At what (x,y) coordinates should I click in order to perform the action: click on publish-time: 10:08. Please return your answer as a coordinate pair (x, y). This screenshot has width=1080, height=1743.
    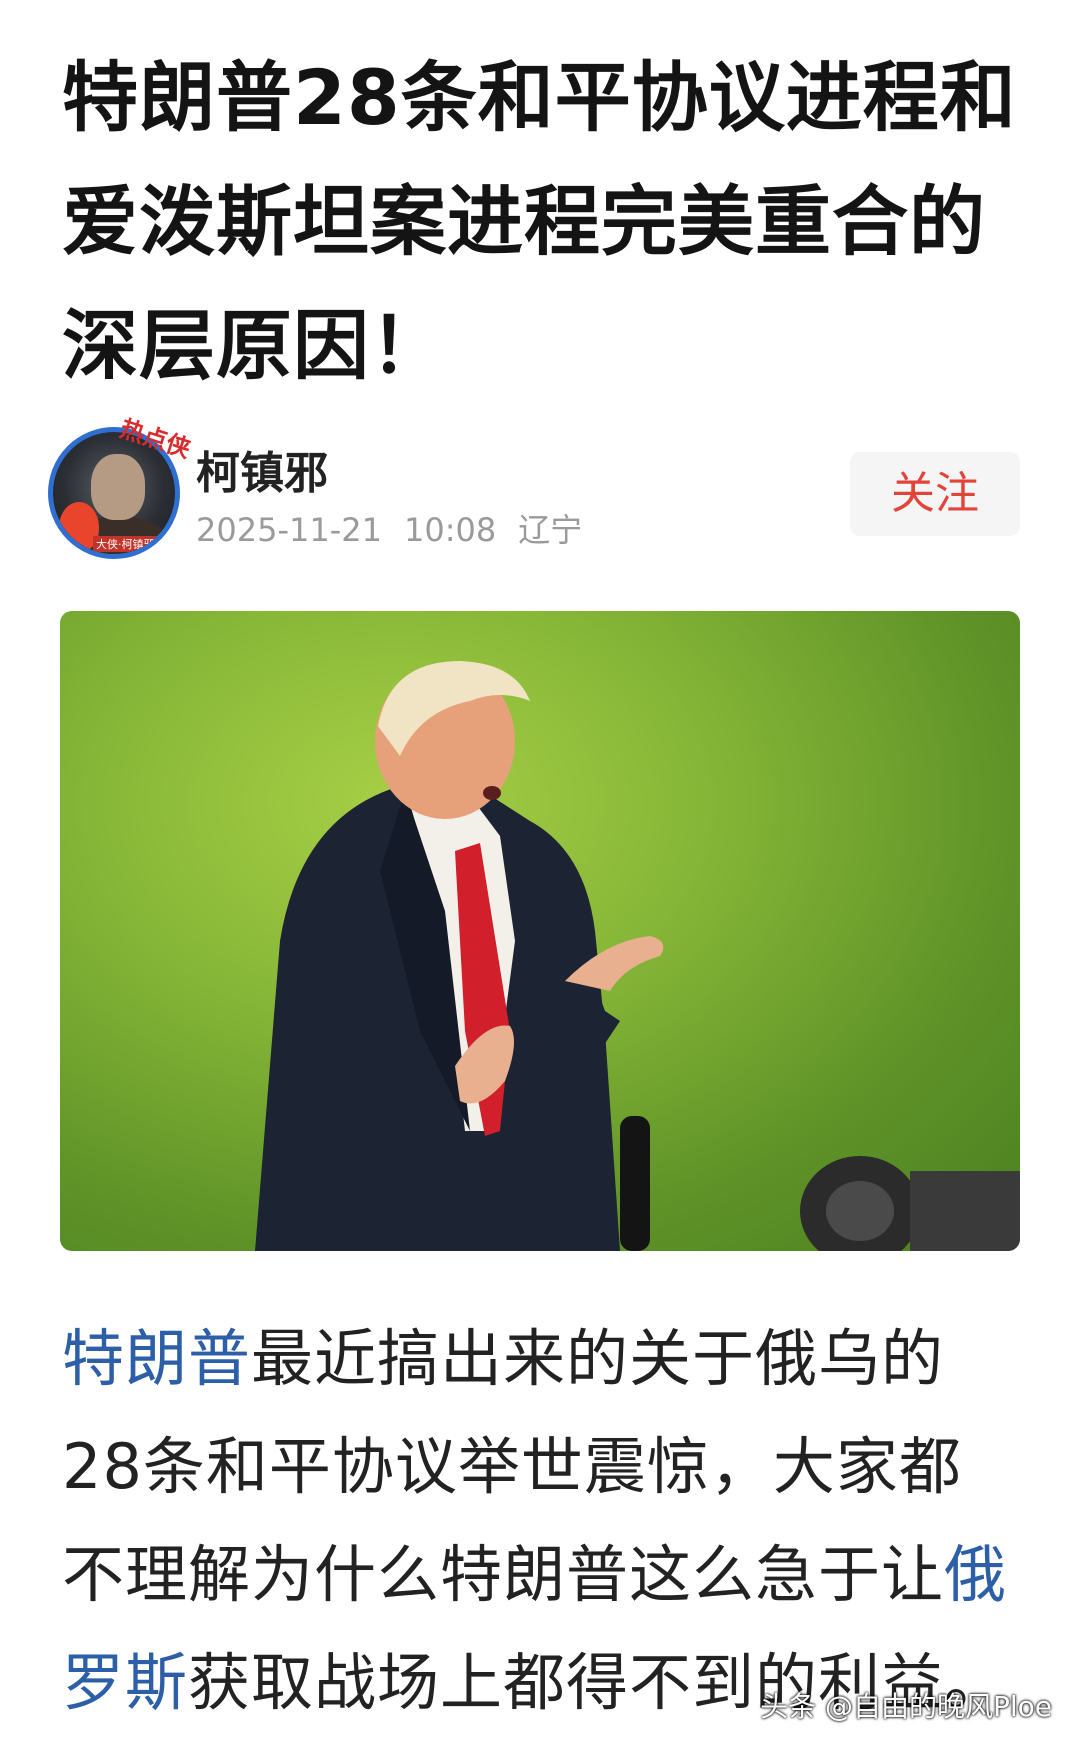
    Looking at the image, I should click on (450, 530).